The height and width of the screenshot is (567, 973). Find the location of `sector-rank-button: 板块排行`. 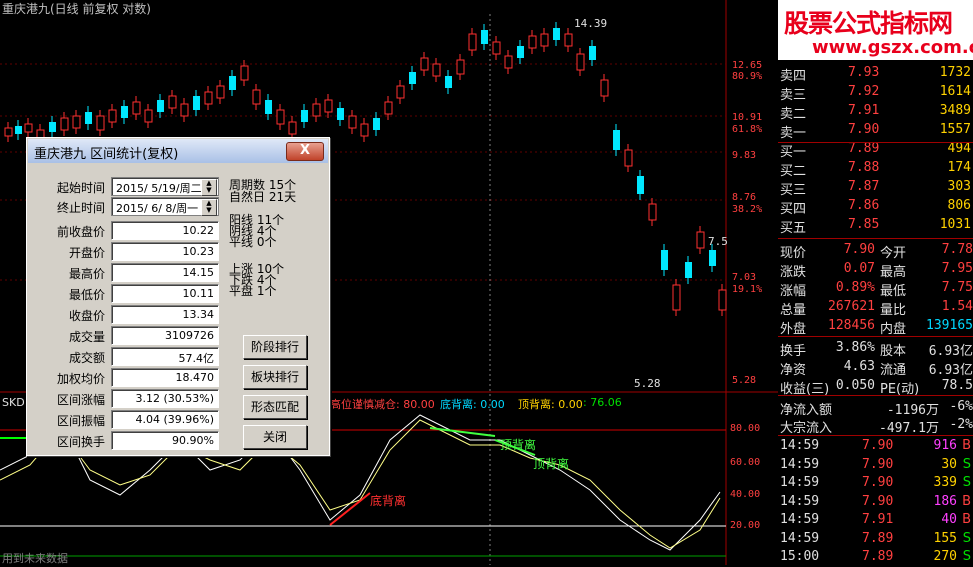

sector-rank-button: 板块排行 is located at coordinates (275, 377).